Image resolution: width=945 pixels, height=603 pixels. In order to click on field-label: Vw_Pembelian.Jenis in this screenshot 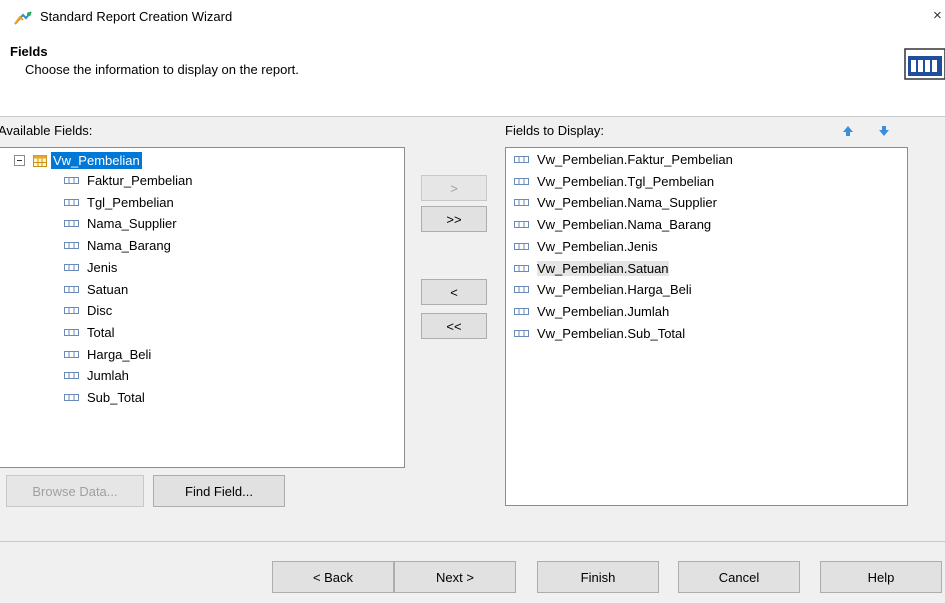, I will do `click(597, 246)`.